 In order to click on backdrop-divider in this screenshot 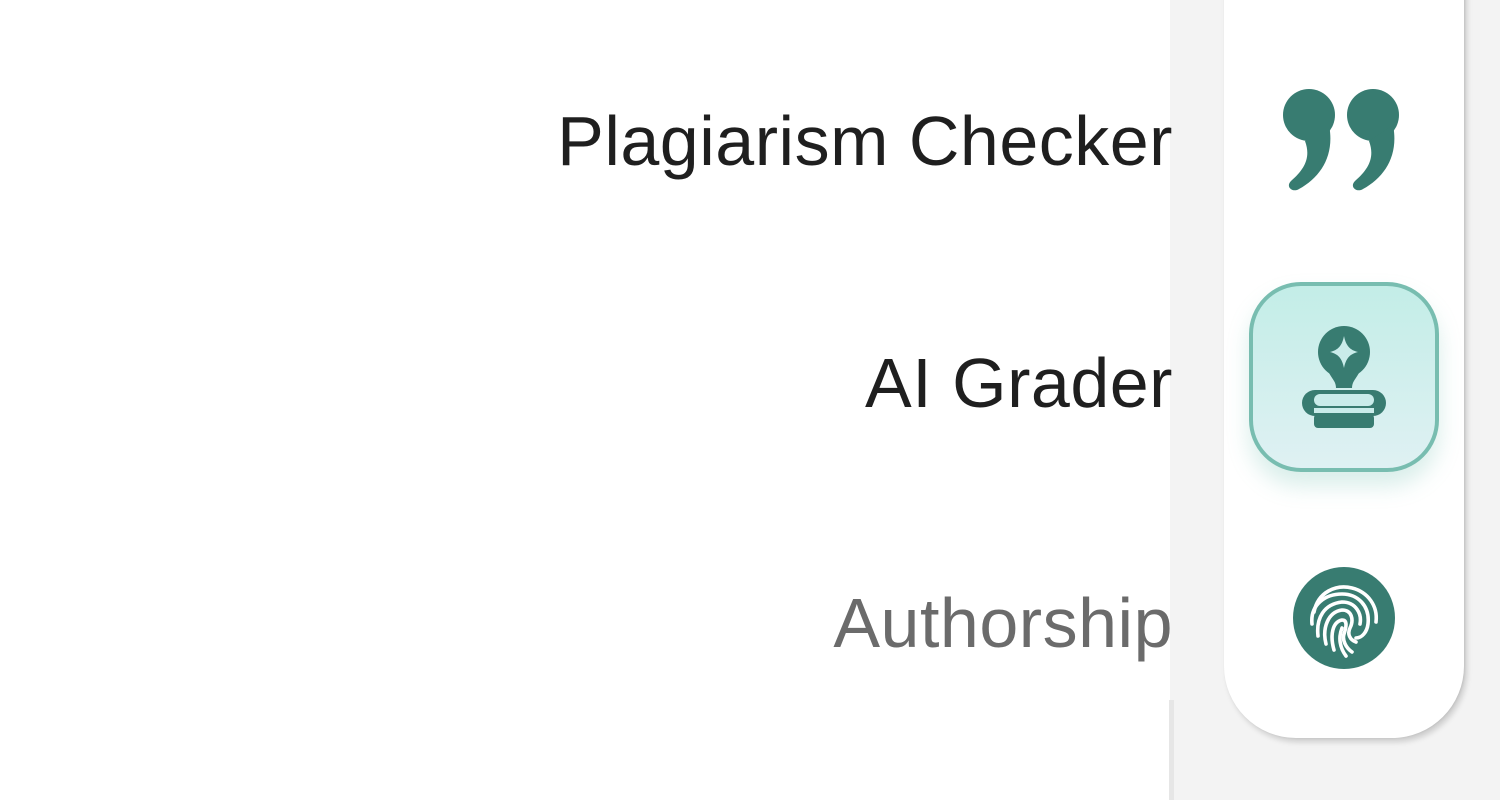, I will do `click(1171, 750)`.